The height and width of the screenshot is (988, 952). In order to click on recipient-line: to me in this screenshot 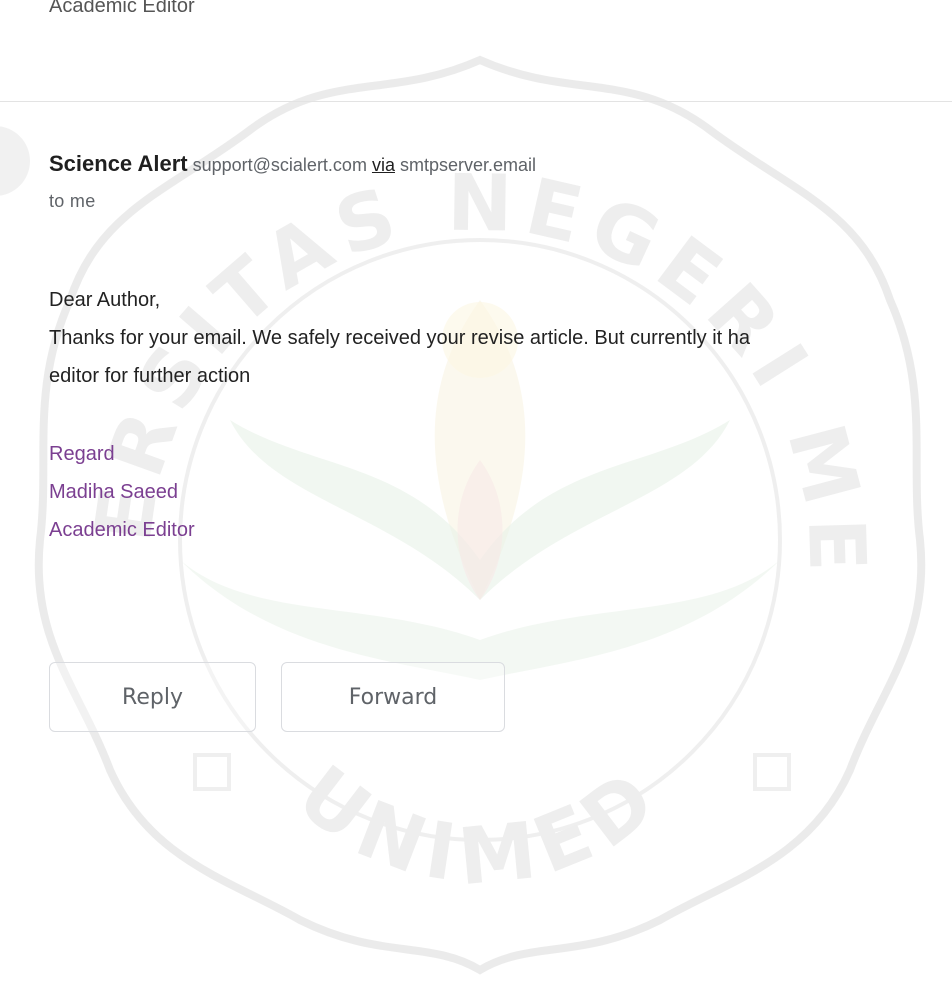, I will do `click(72, 201)`.